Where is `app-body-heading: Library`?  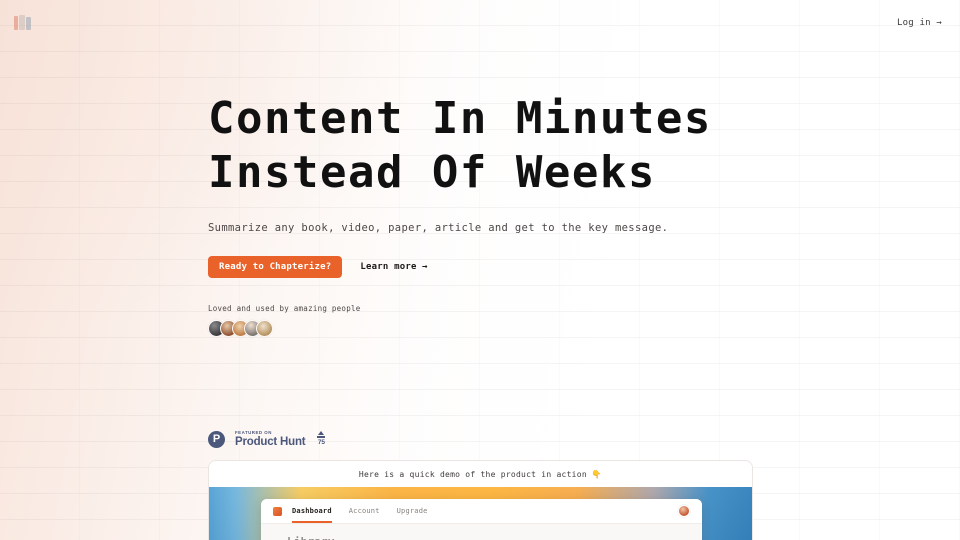 app-body-heading: Library is located at coordinates (481, 537).